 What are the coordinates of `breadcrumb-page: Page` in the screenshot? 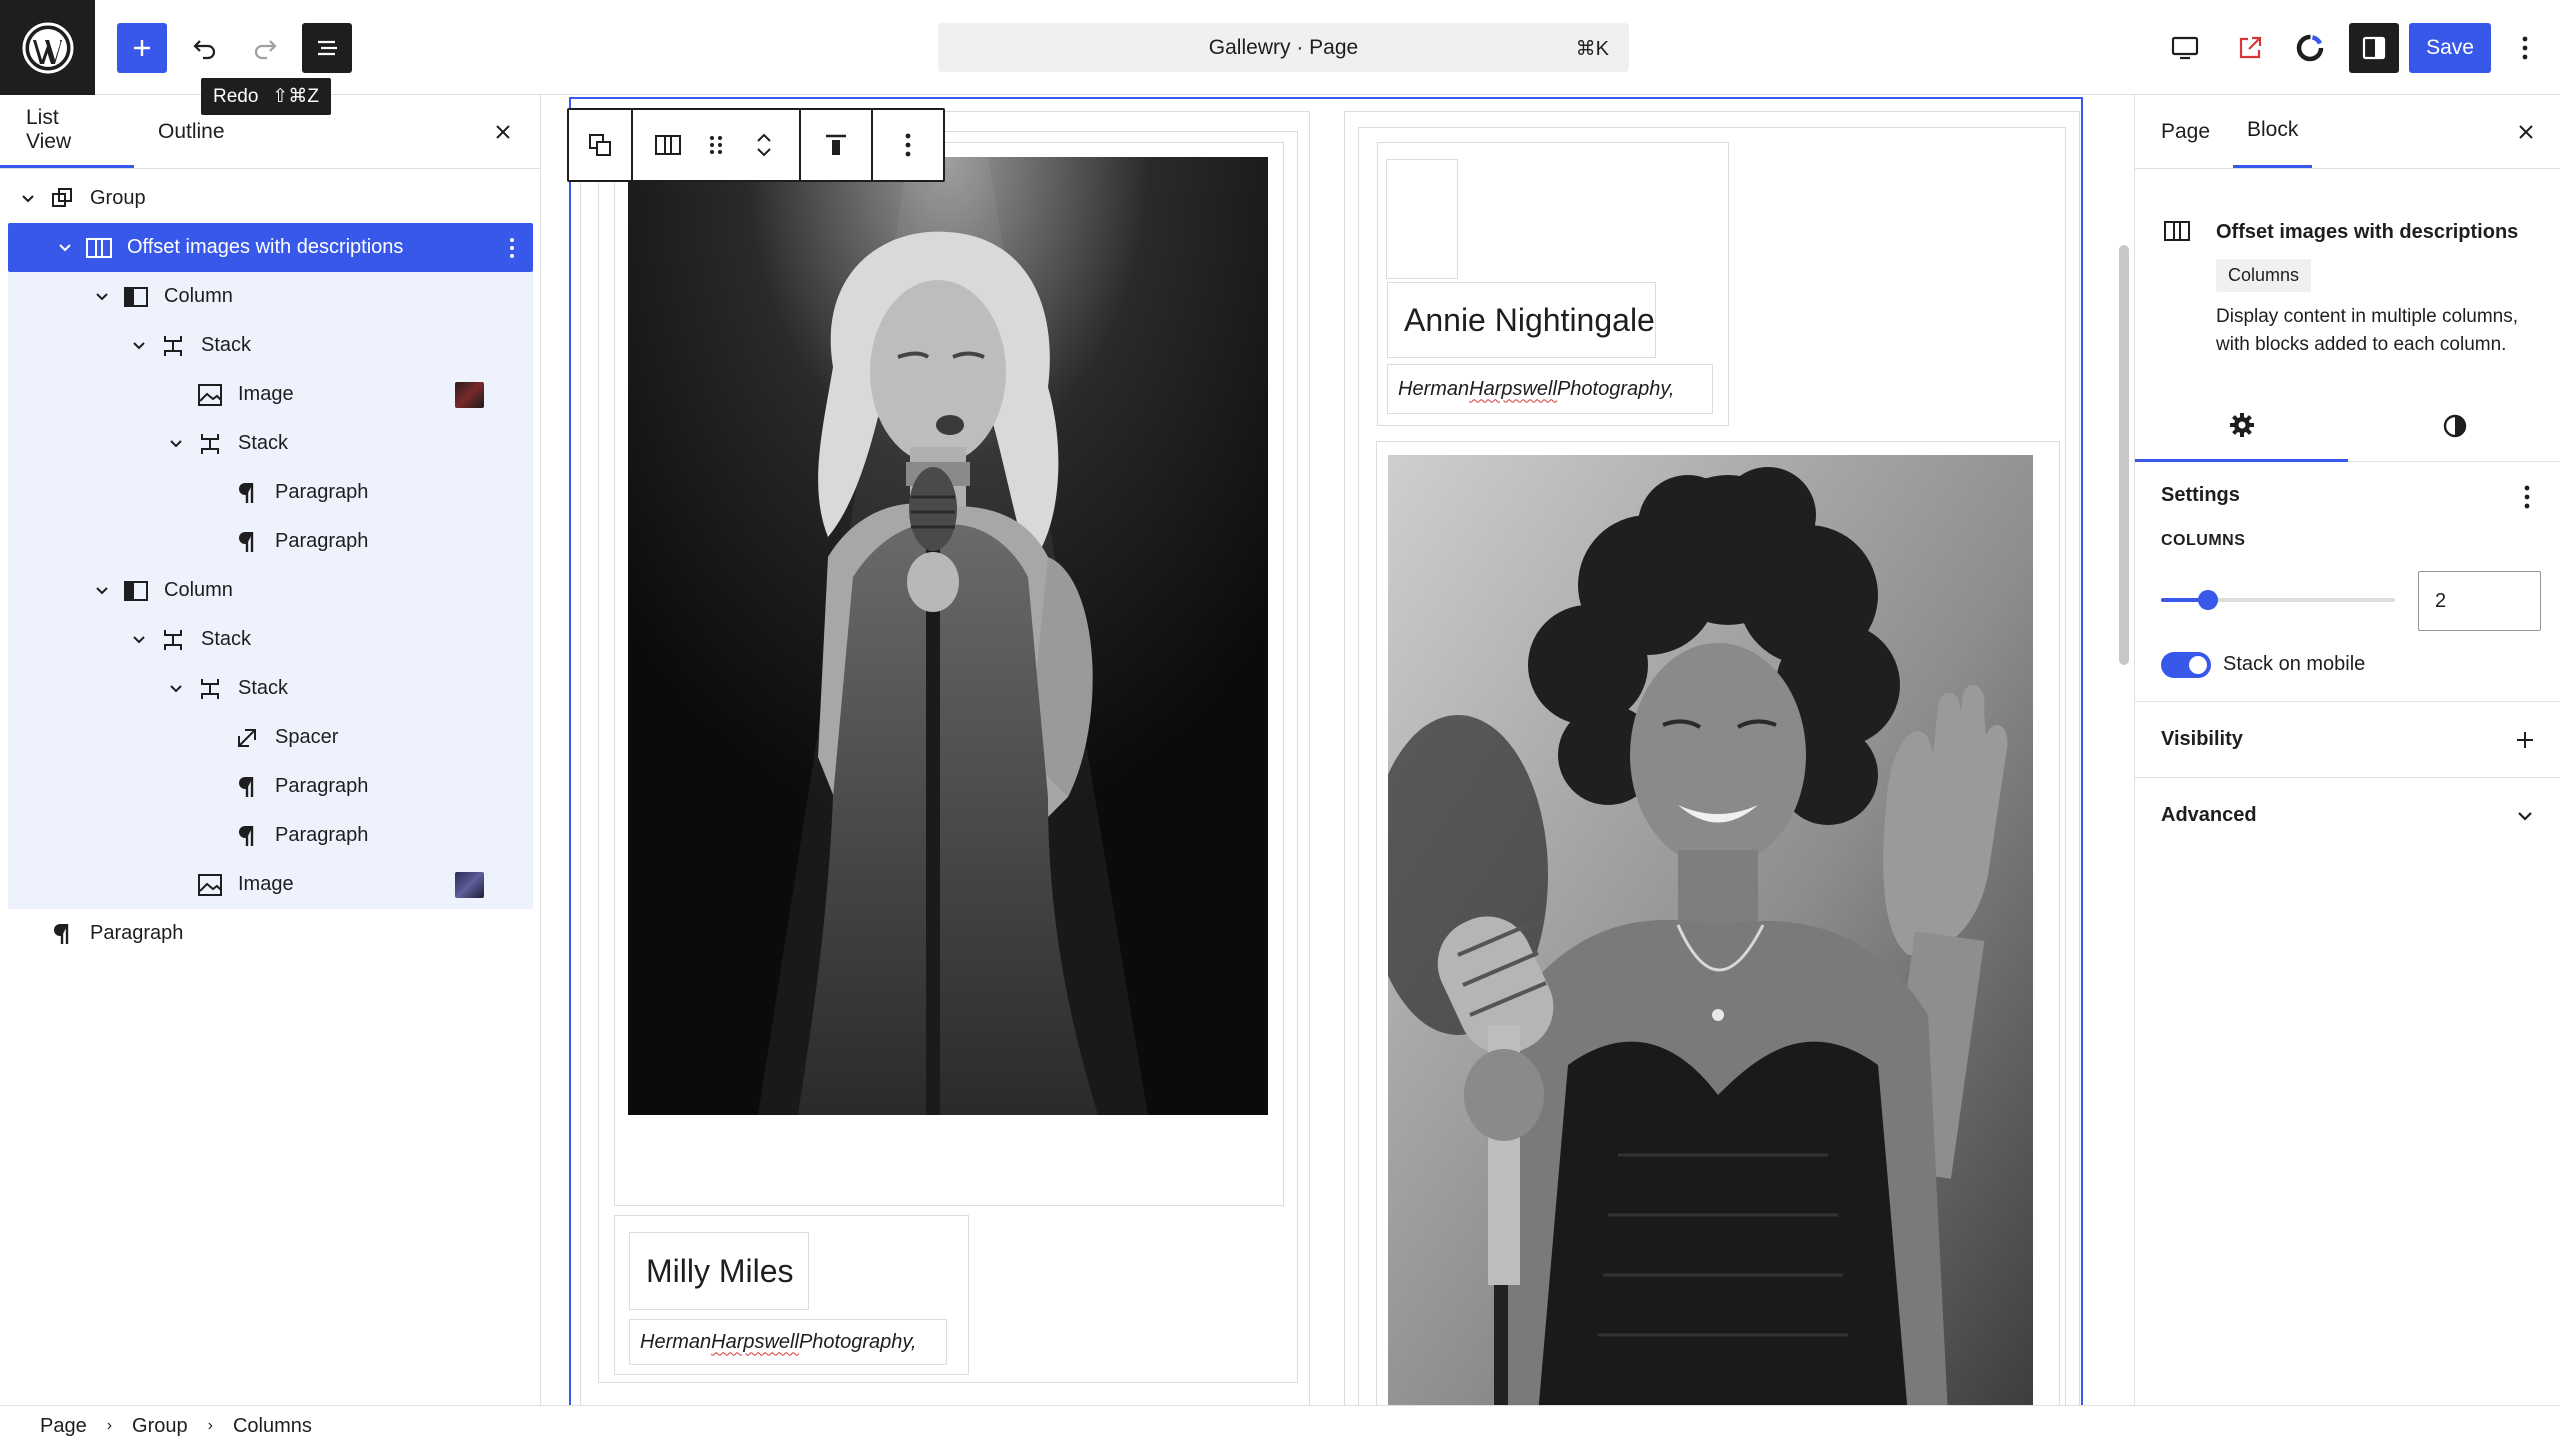 It's located at (63, 1426).